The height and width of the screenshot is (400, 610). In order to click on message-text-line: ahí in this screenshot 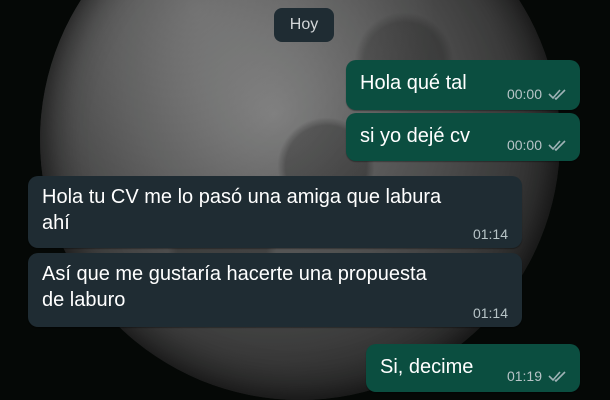, I will do `click(56, 223)`.